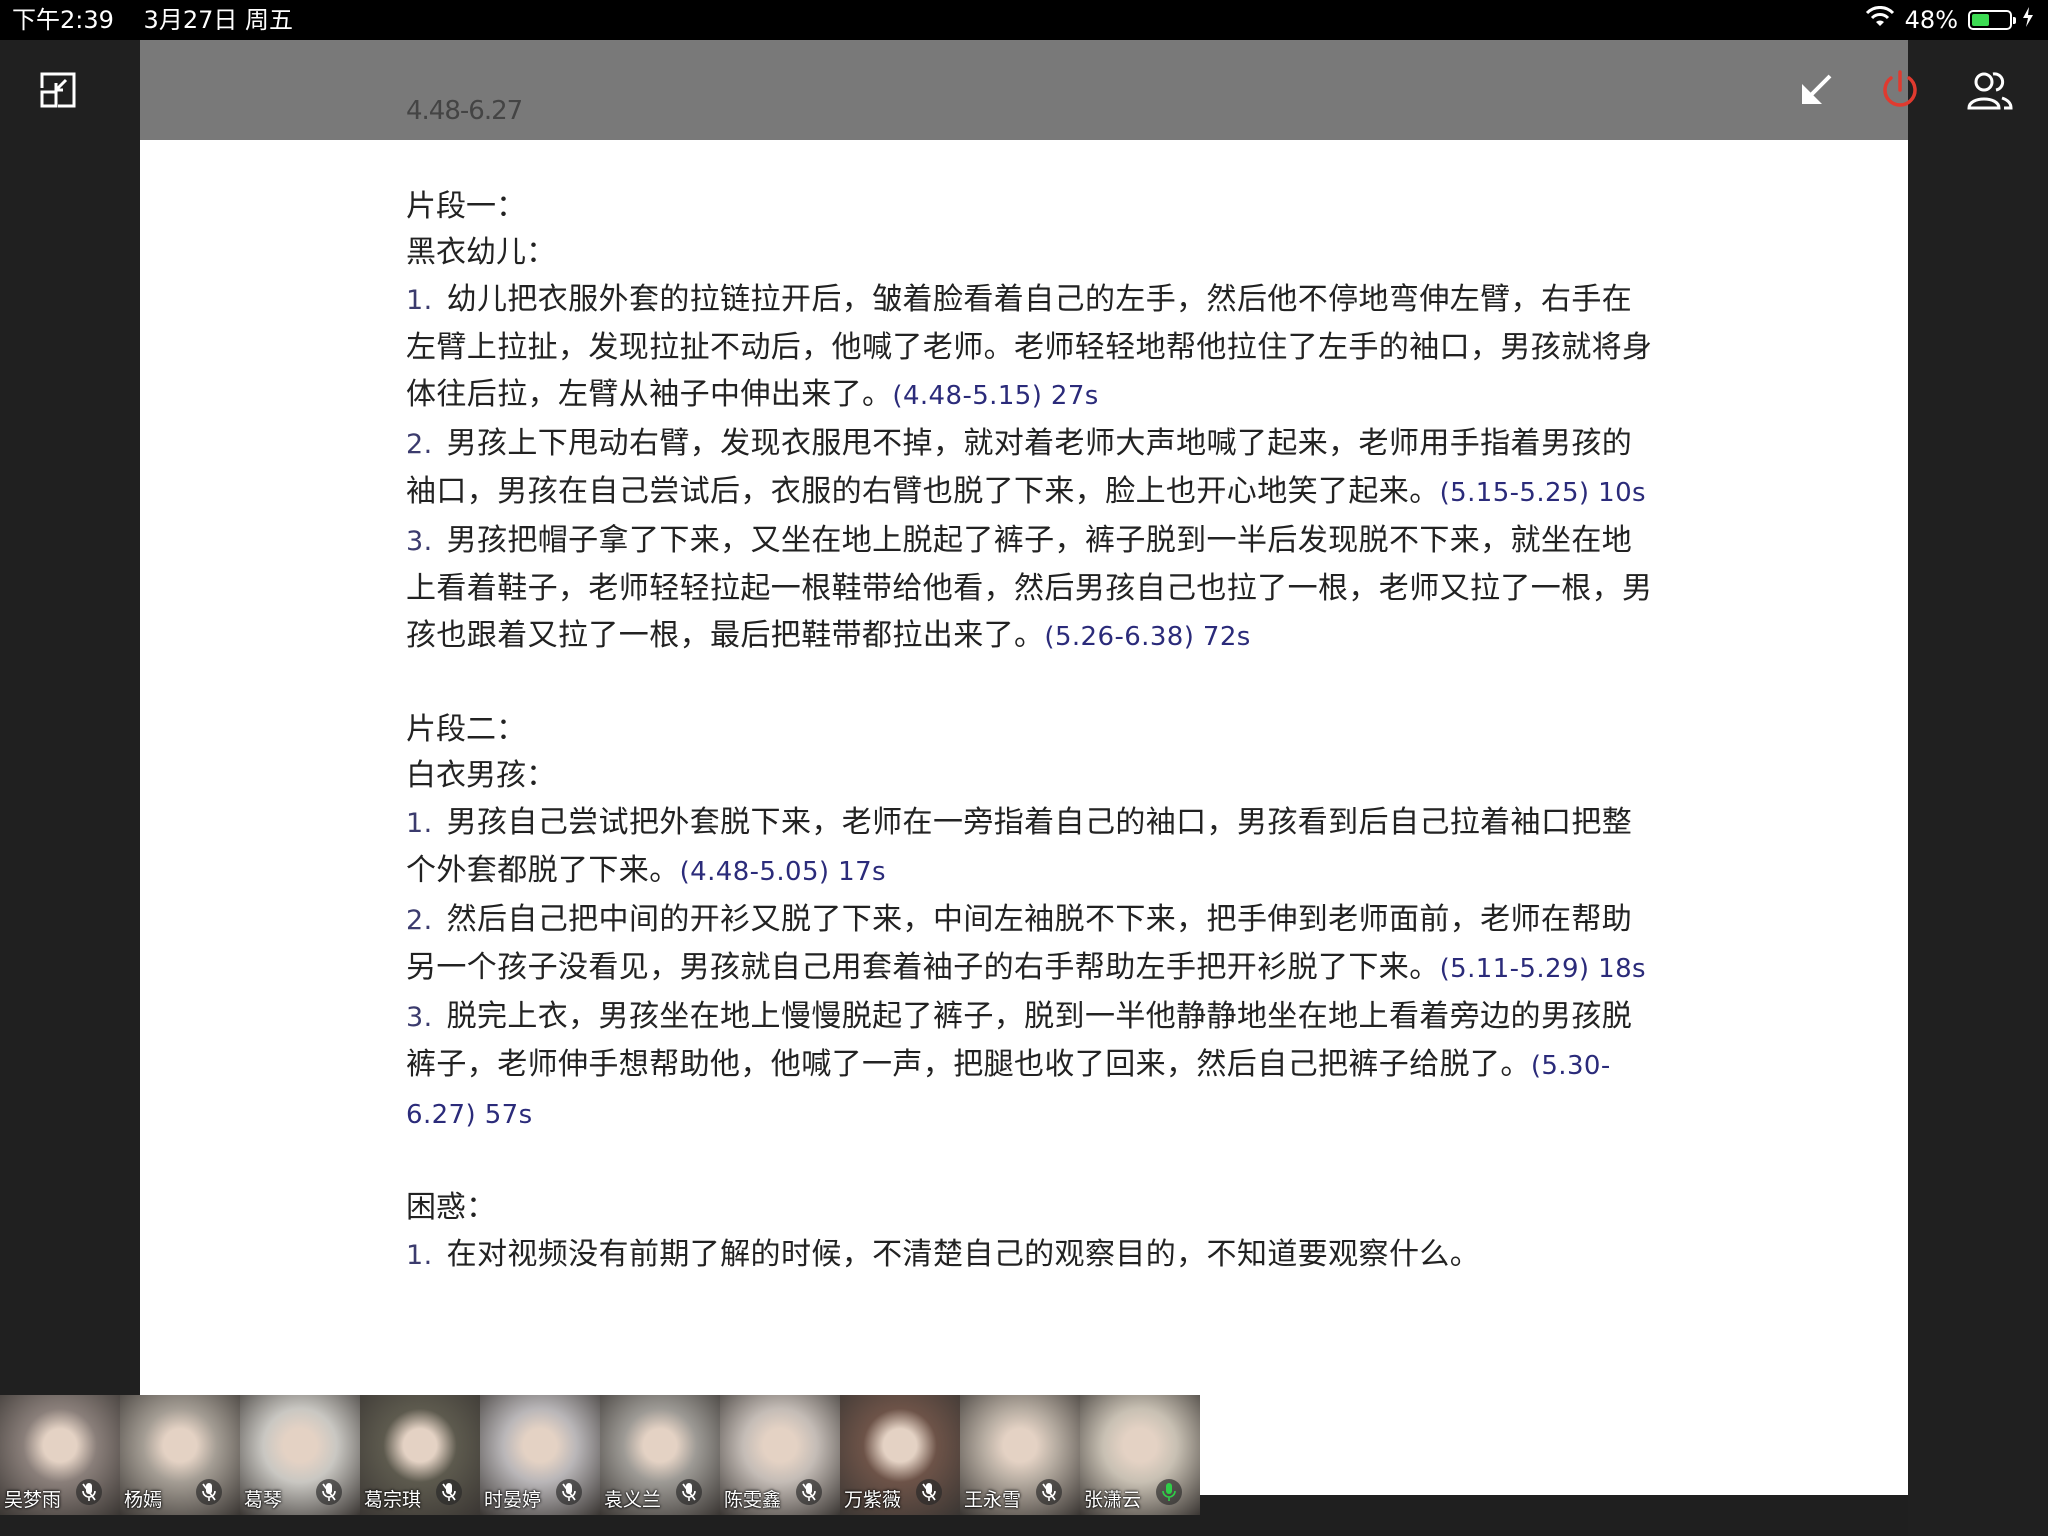 This screenshot has height=1536, width=2048. Describe the element at coordinates (1147, 637) in the screenshot. I see `item-timestamp: (5.26-6.38) 72s` at that location.